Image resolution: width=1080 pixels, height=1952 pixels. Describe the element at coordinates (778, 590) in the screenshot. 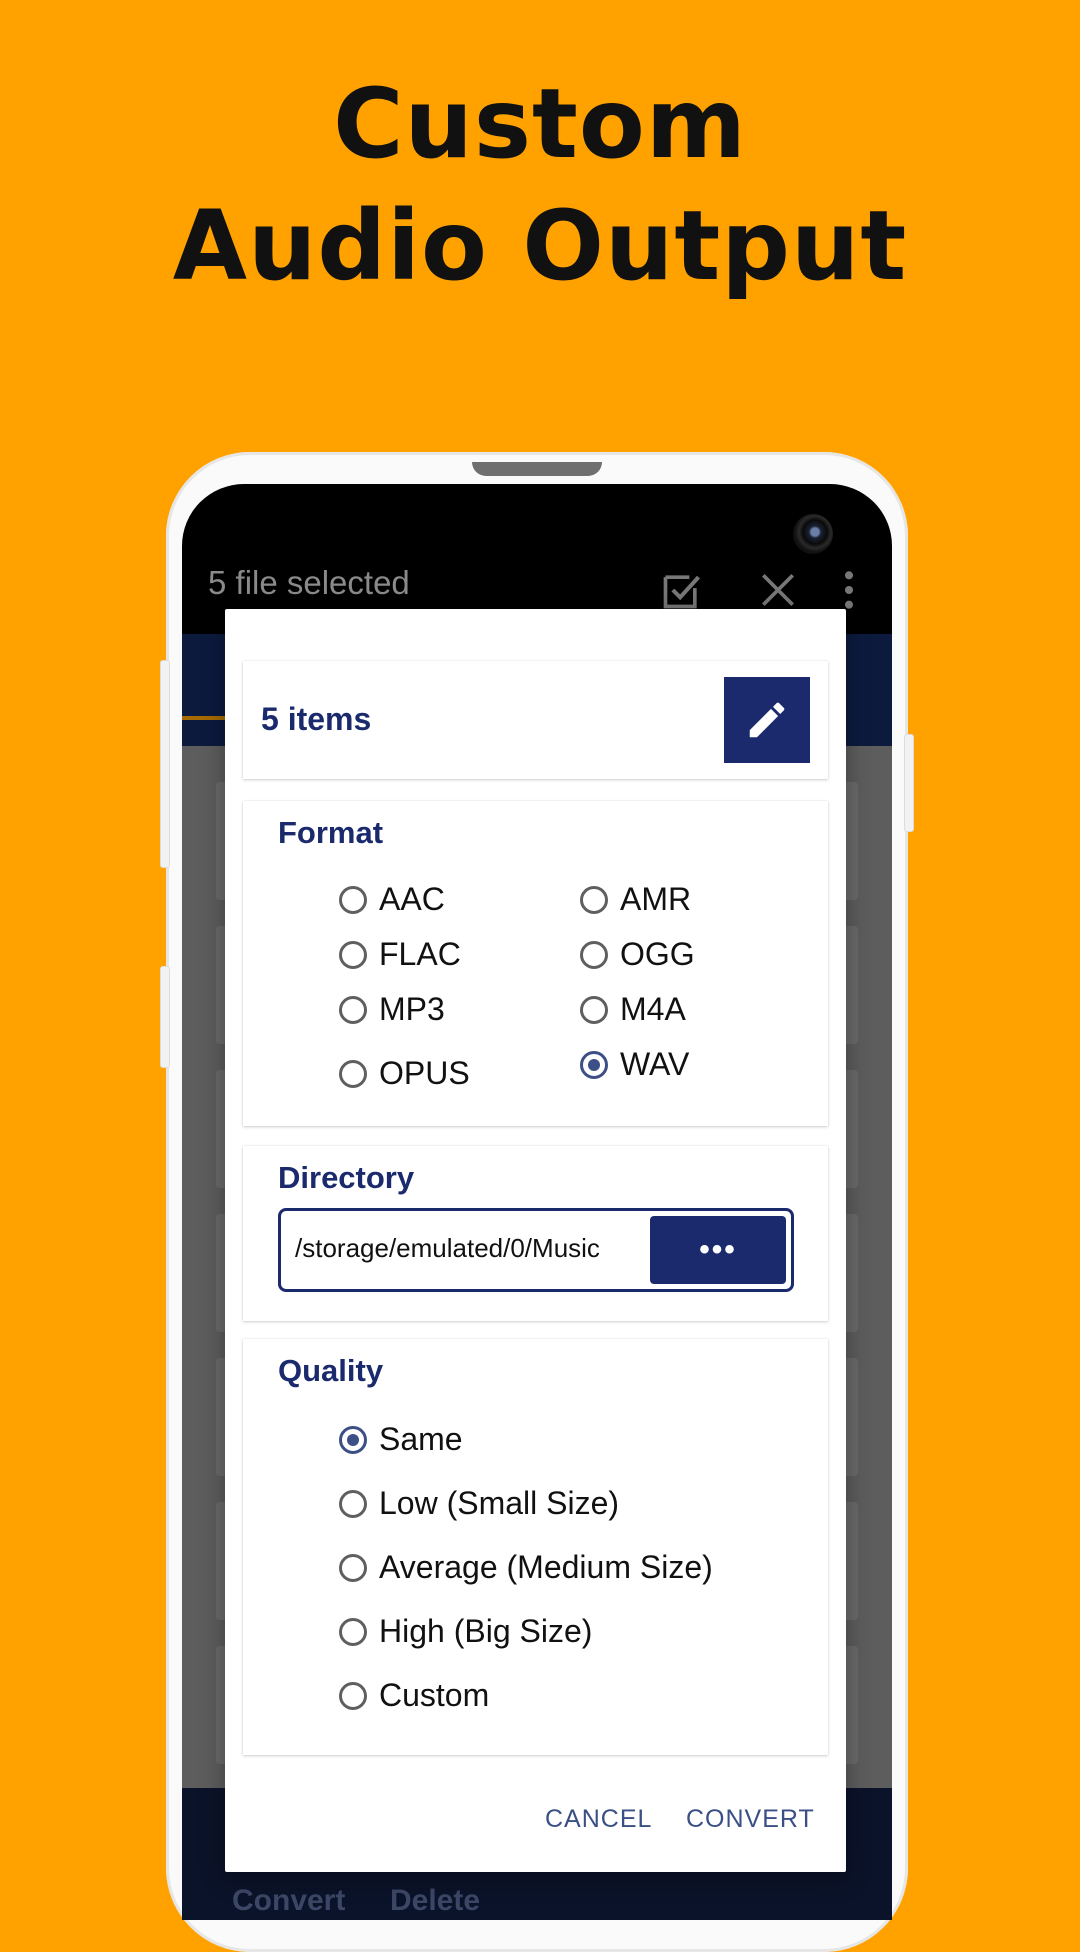

I see `close-icon` at that location.